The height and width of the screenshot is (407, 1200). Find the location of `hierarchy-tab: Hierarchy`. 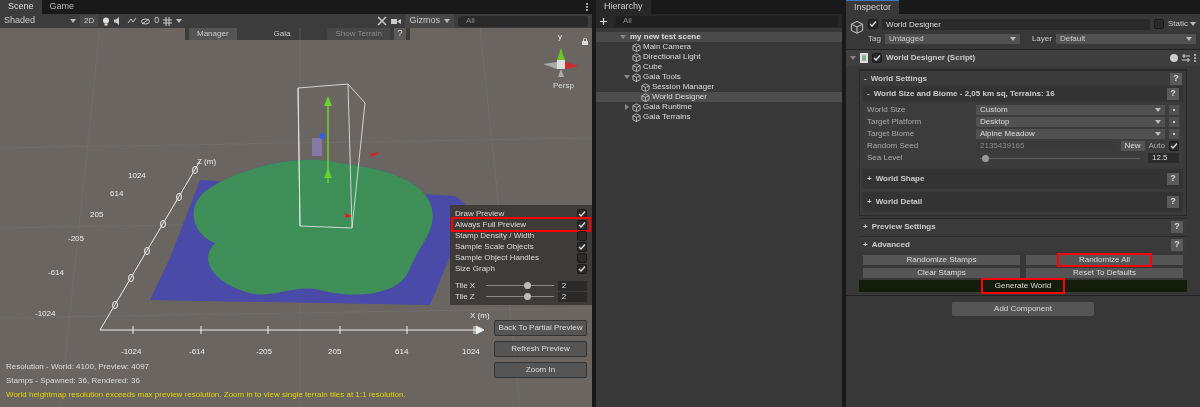

hierarchy-tab: Hierarchy is located at coordinates (623, 7).